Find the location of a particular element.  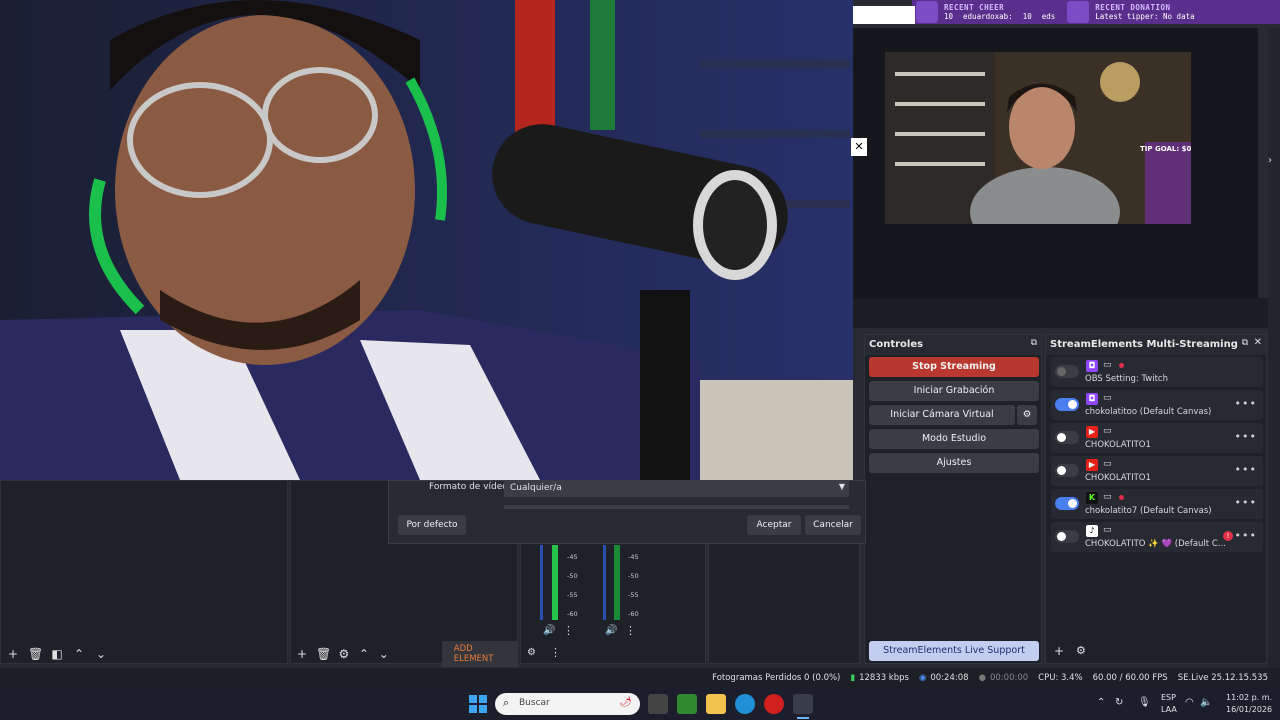

filter-icon: ◧ is located at coordinates (57, 654).